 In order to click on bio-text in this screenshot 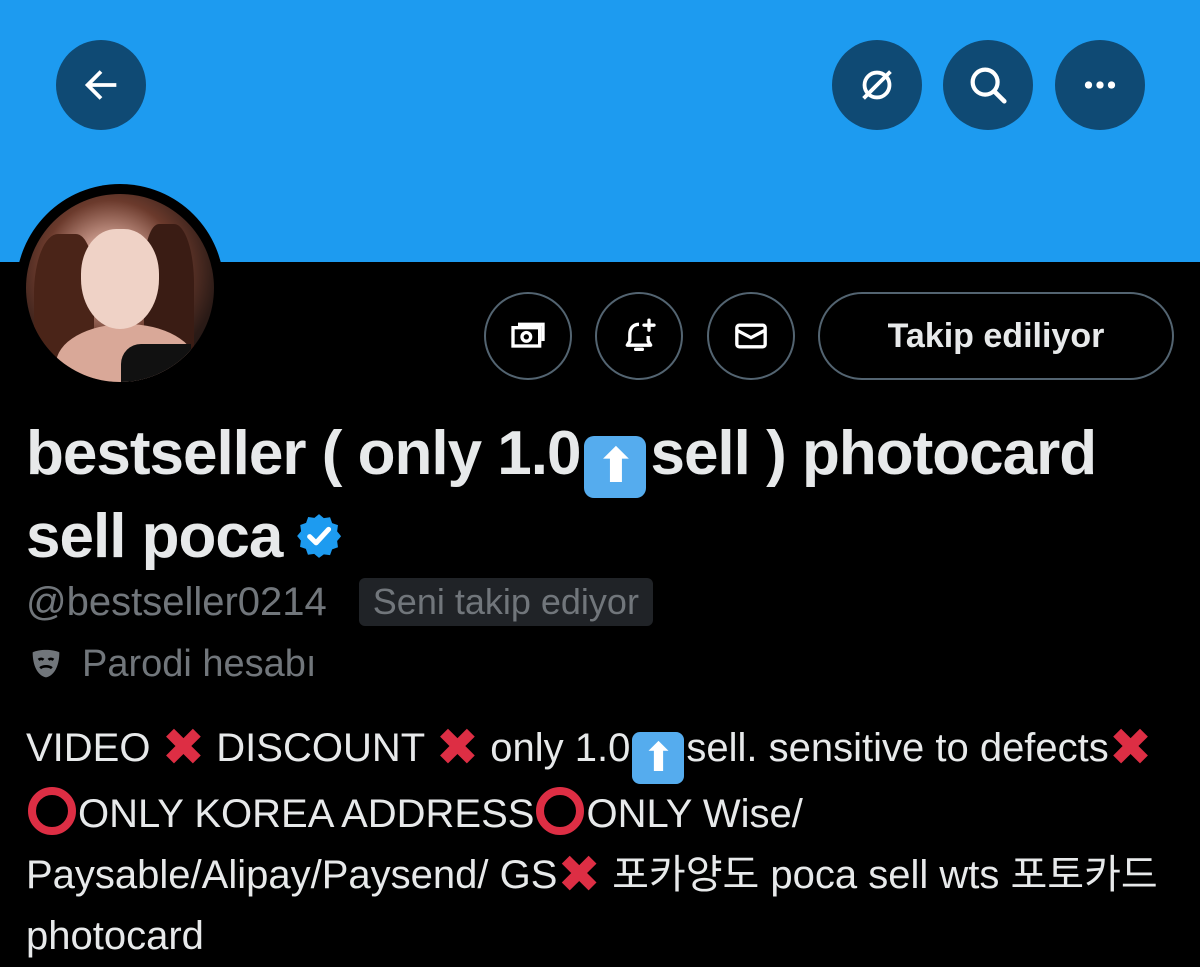, I will do `click(1157, 748)`.